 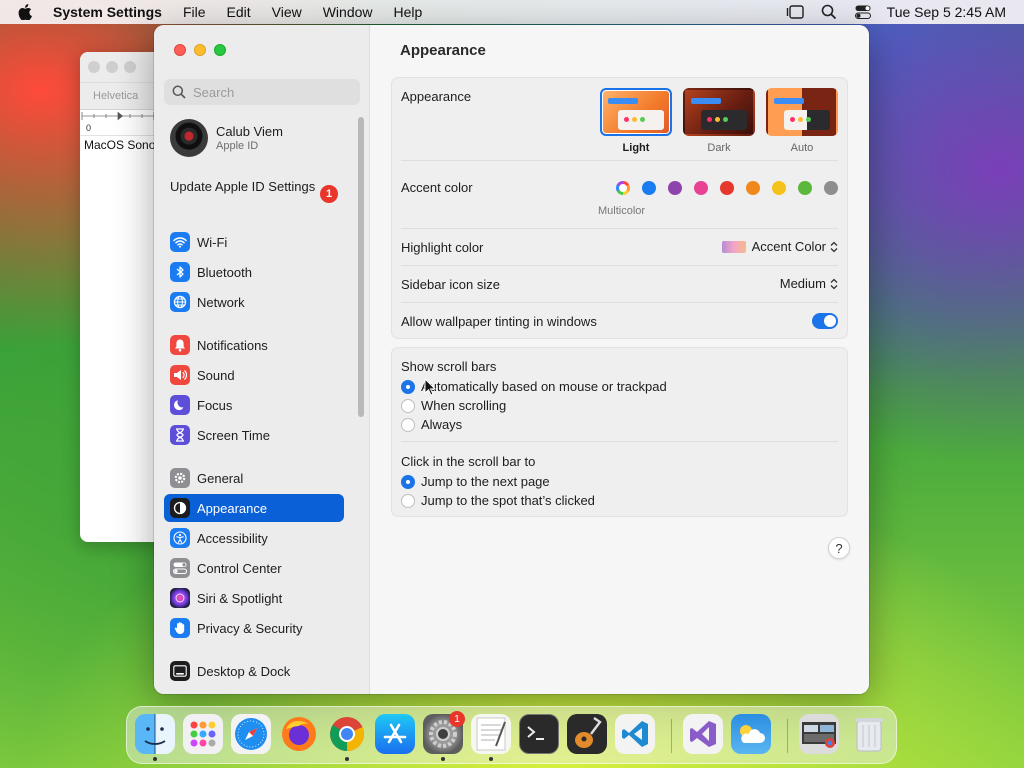 I want to click on sidebar-item-focus: Focus, so click(x=254, y=405).